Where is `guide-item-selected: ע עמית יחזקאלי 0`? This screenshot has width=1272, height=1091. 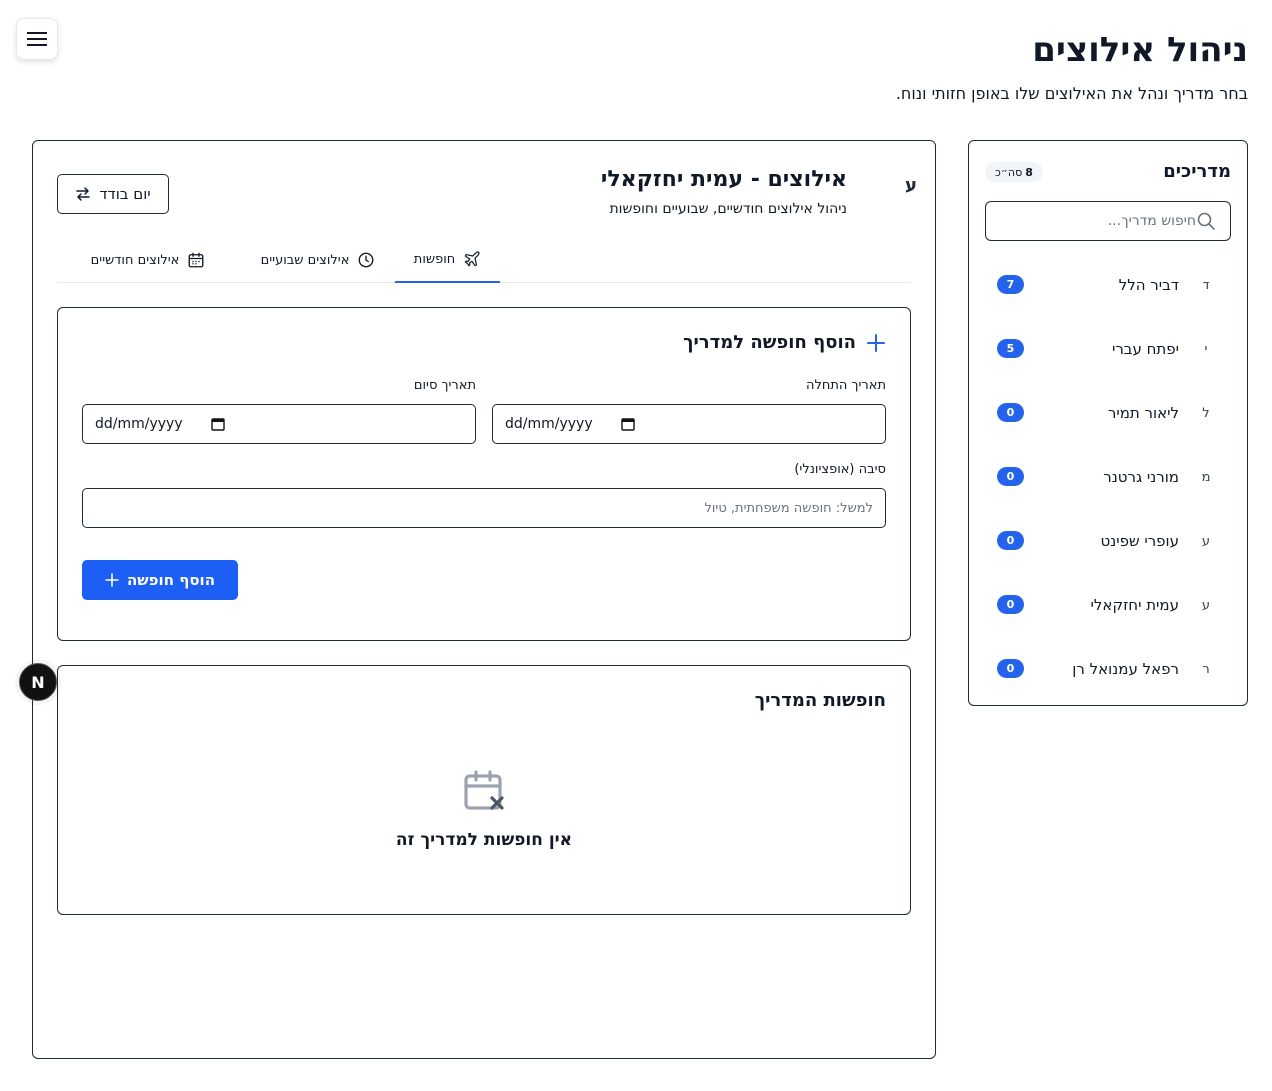 guide-item-selected: ע עמית יחזקאלי 0 is located at coordinates (1108, 605).